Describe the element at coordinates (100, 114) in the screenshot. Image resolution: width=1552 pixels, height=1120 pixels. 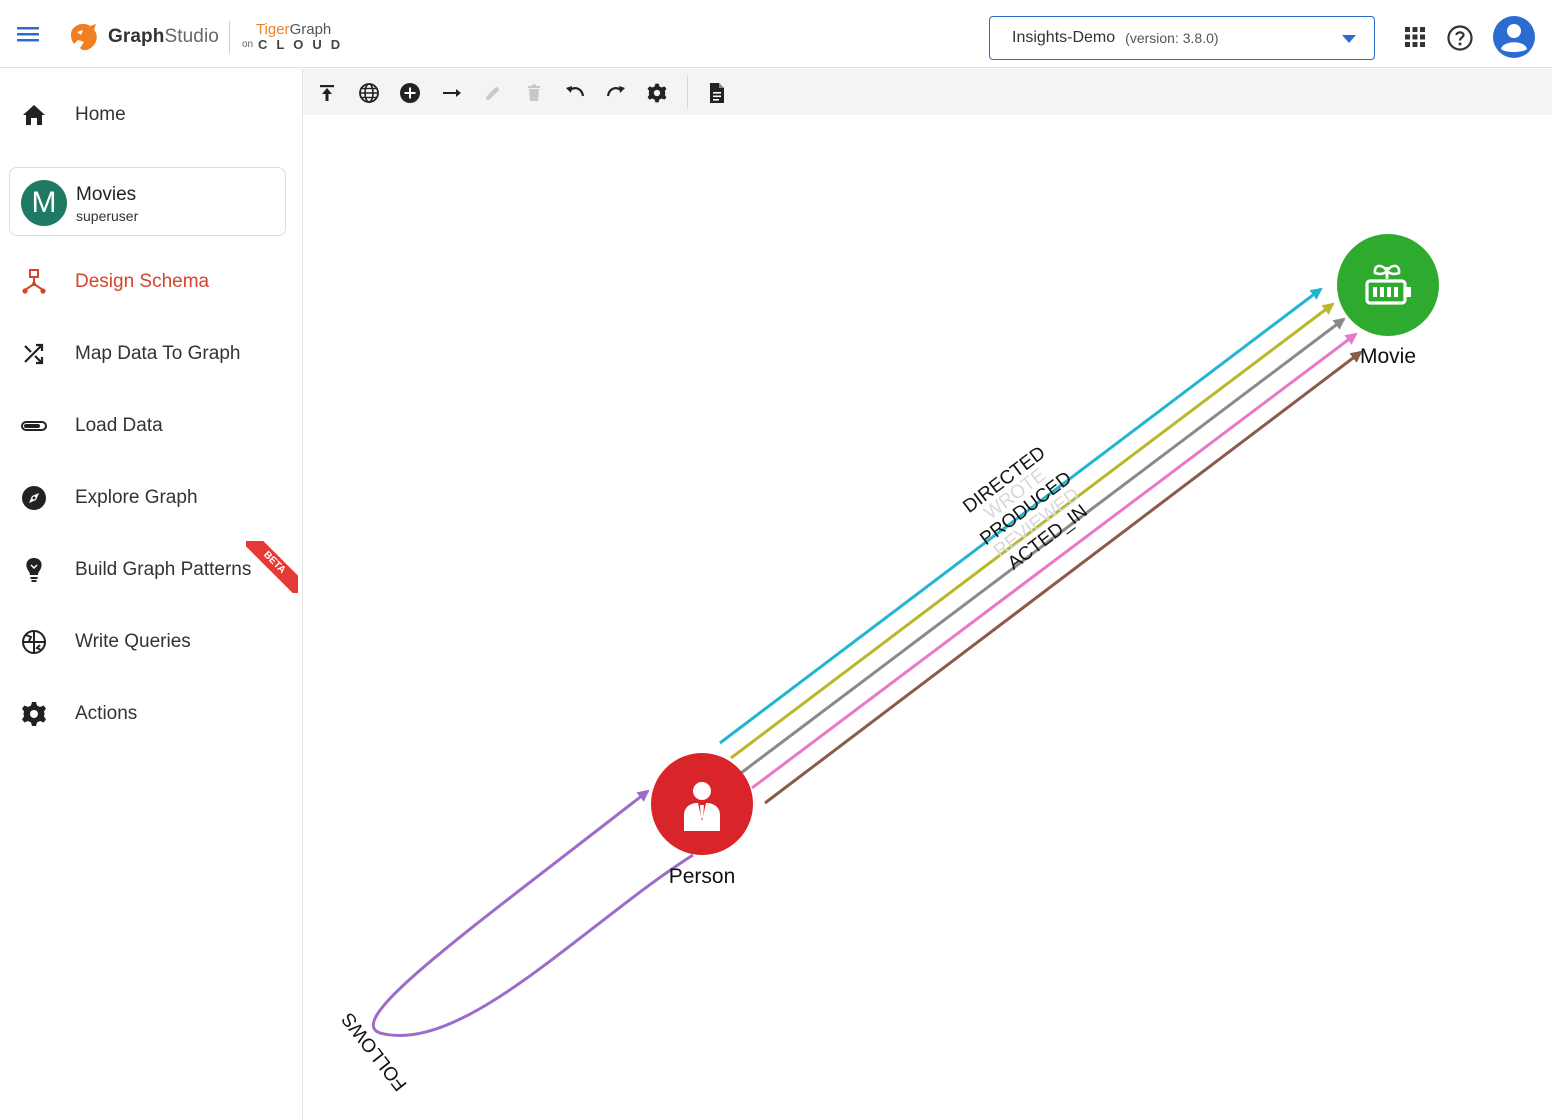
I see `nav-home-label: Home` at that location.